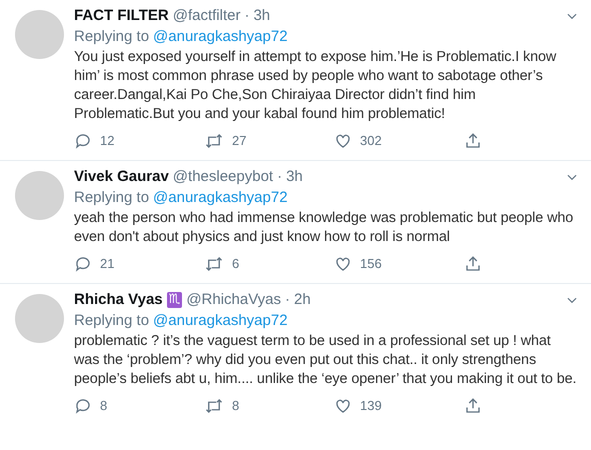  Describe the element at coordinates (107, 141) in the screenshot. I see `reply-count: 12` at that location.